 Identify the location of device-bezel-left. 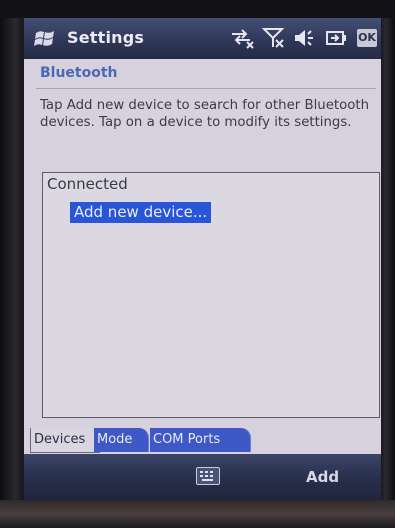
(11, 264).